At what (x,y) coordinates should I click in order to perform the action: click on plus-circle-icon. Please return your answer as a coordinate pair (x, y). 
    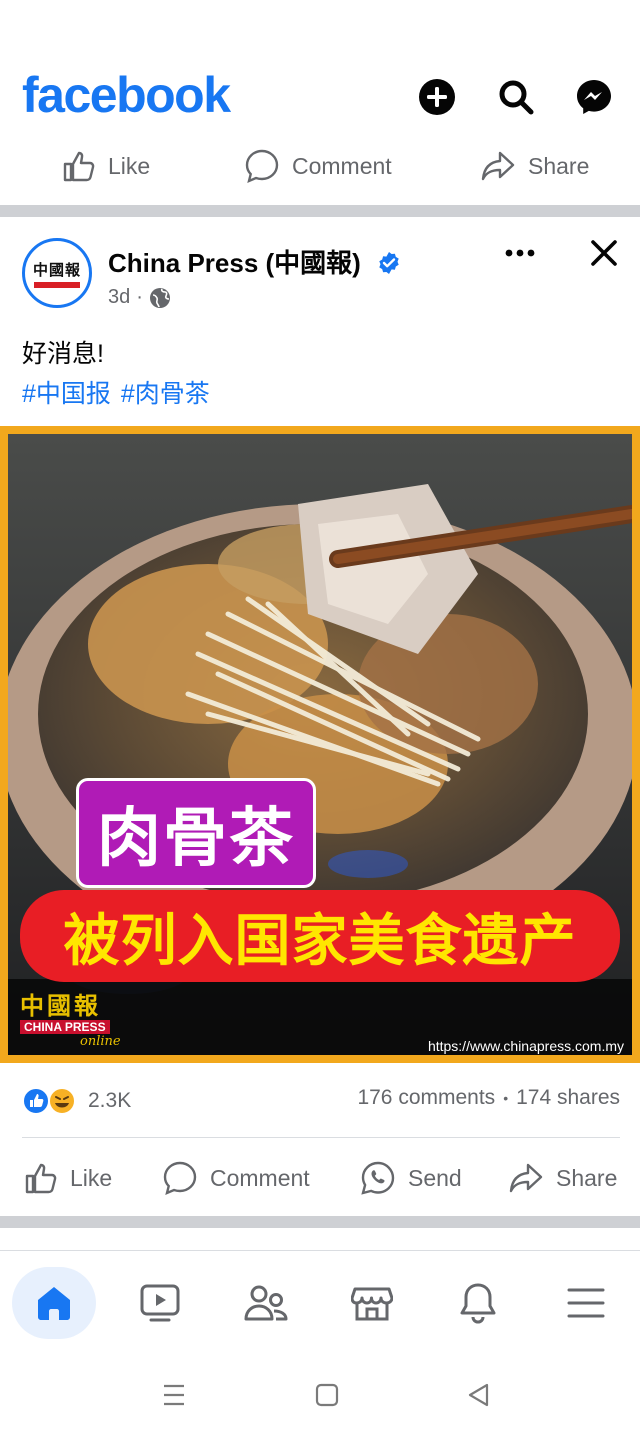
    Looking at the image, I should click on (437, 97).